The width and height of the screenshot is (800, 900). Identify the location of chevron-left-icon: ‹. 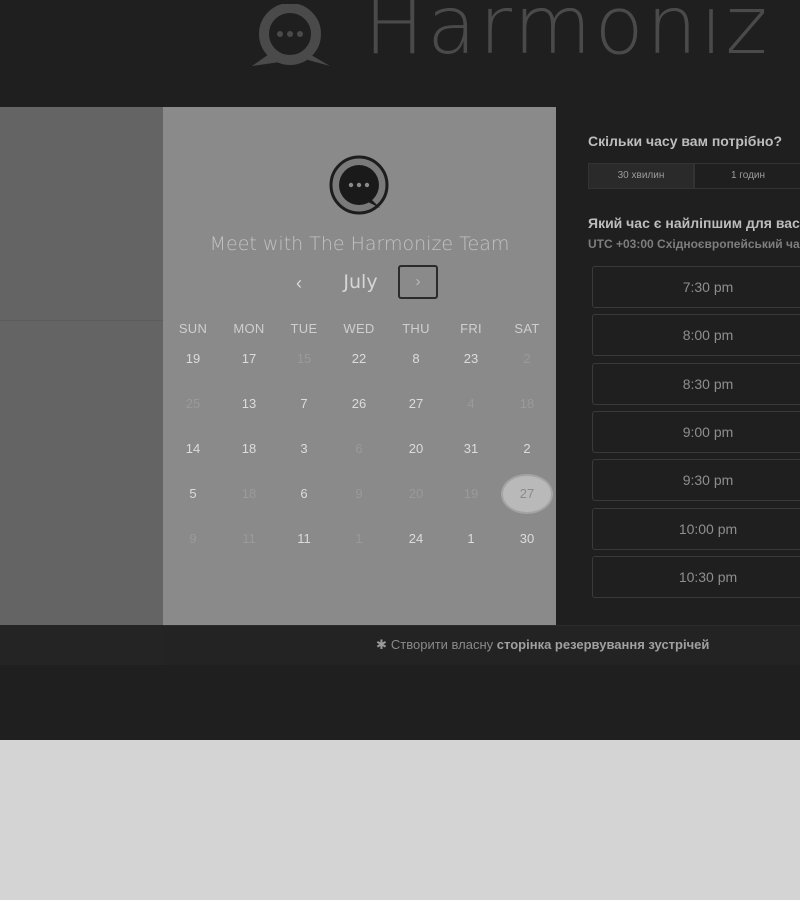
(299, 283).